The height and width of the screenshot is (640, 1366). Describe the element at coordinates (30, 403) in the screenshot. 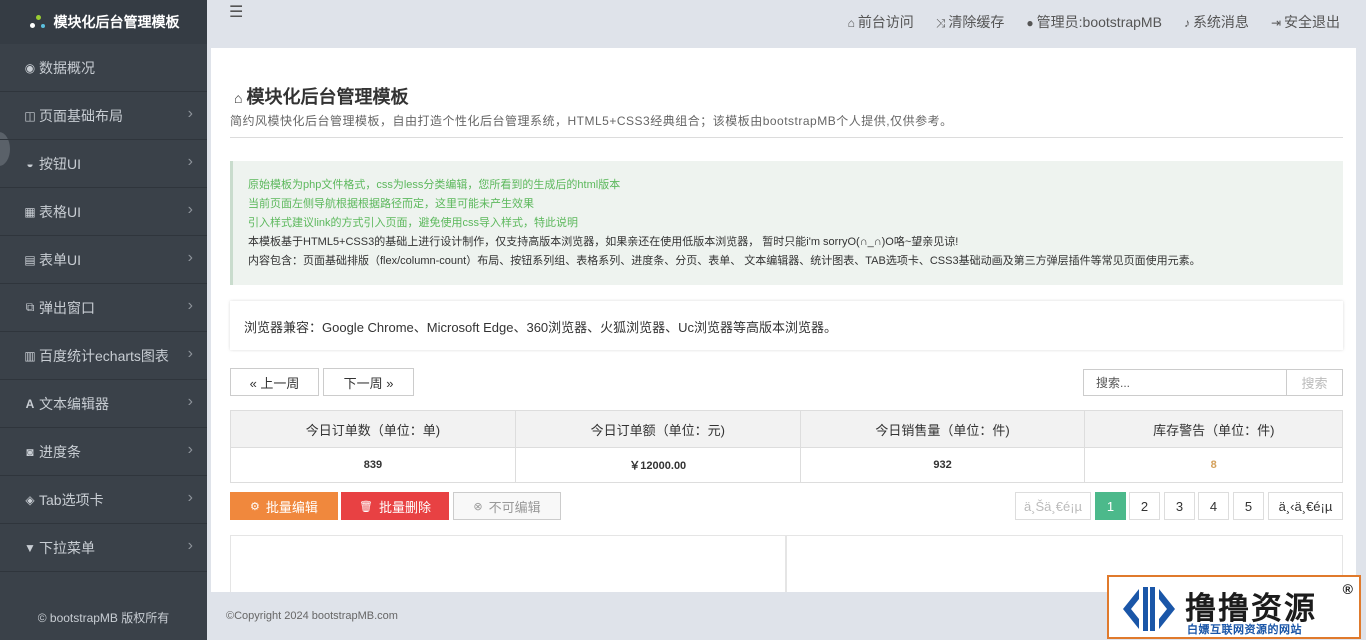

I see `font-icon: A` at that location.